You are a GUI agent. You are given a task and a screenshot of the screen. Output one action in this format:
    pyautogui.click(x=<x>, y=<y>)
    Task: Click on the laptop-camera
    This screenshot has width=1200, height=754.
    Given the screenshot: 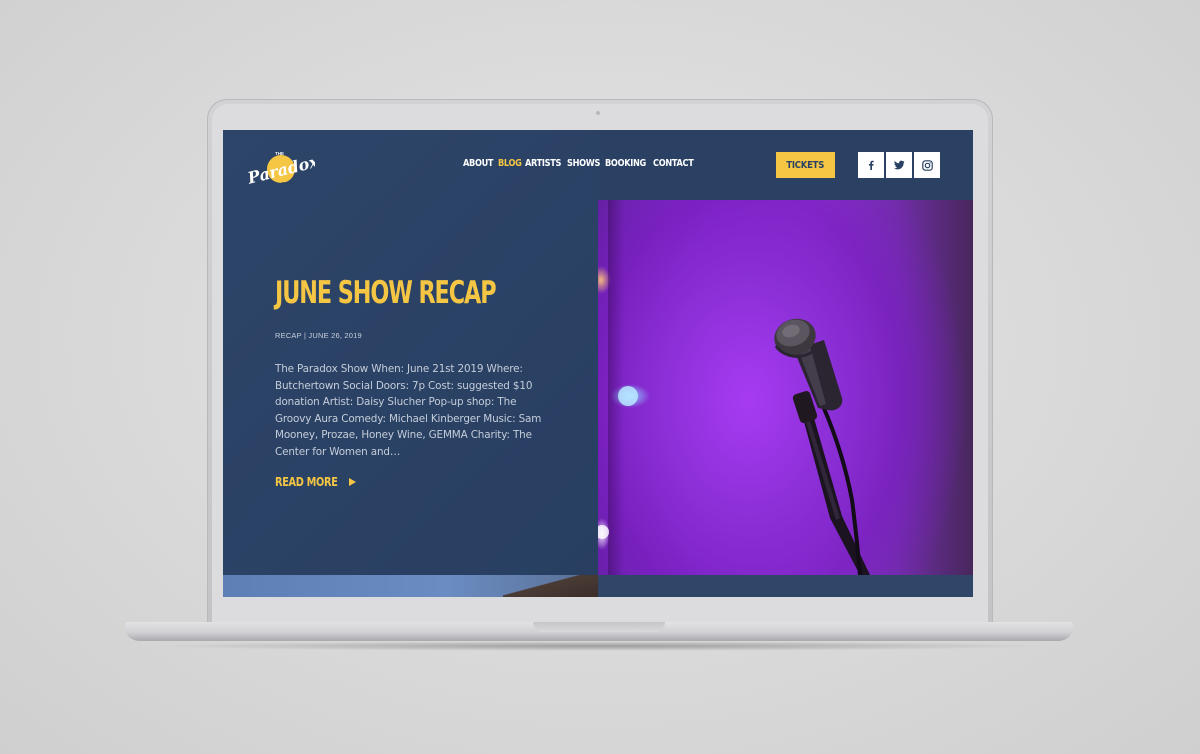 What is the action you would take?
    pyautogui.click(x=598, y=113)
    